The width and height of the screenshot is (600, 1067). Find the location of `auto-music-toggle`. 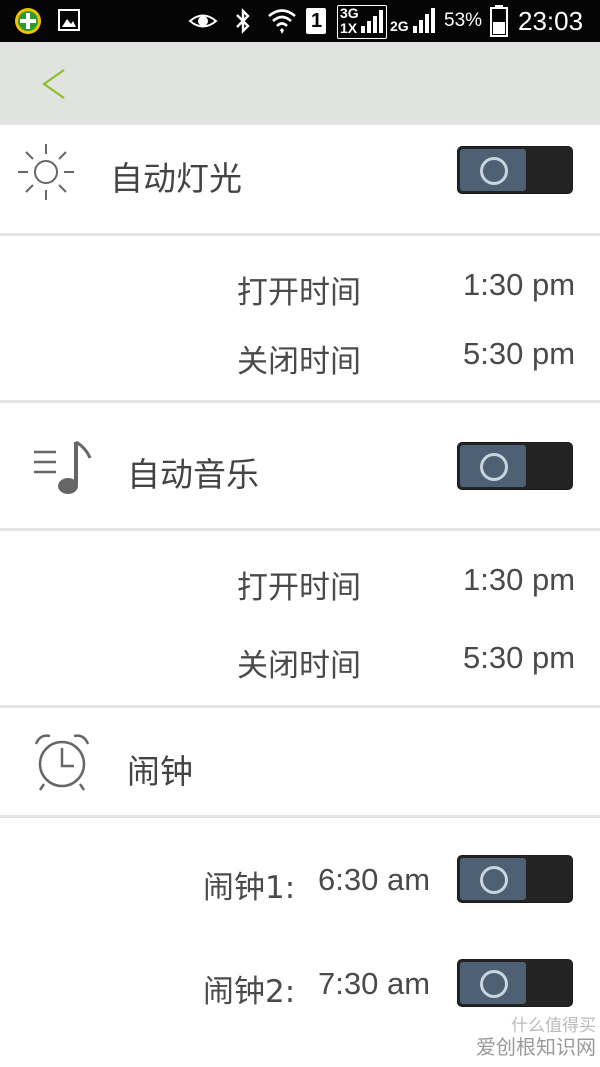

auto-music-toggle is located at coordinates (515, 466).